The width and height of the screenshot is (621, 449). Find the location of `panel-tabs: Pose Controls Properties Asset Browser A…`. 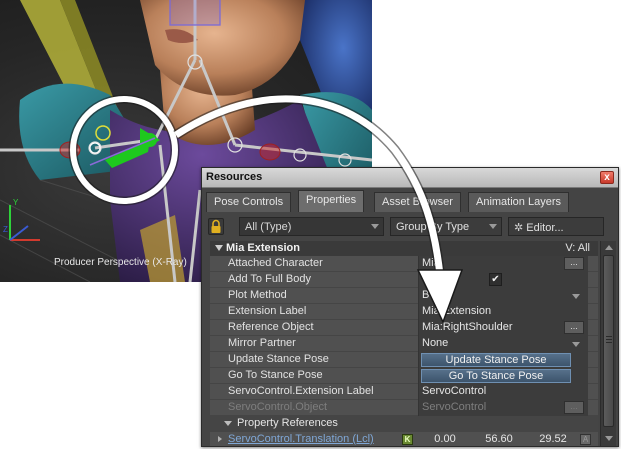

panel-tabs: Pose Controls Properties Asset Browser A… is located at coordinates (411, 201).